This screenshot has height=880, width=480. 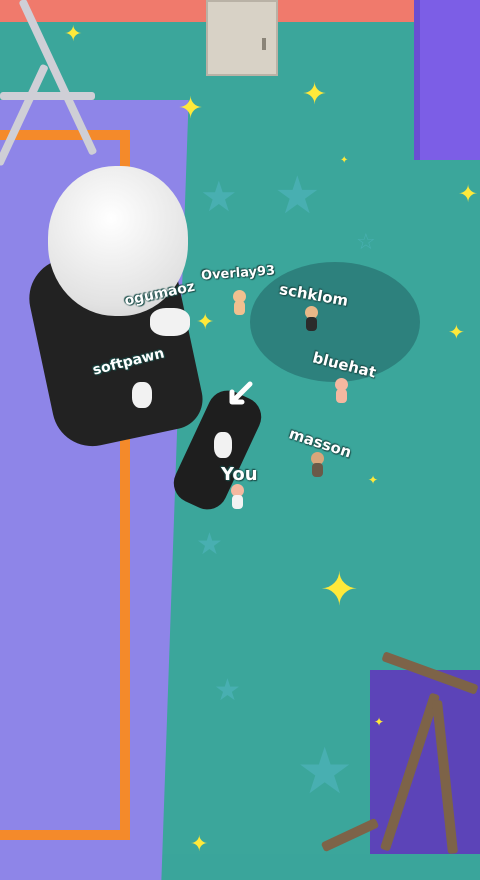 What do you see at coordinates (366, 242) in the screenshot?
I see `star-icon: ☆` at bounding box center [366, 242].